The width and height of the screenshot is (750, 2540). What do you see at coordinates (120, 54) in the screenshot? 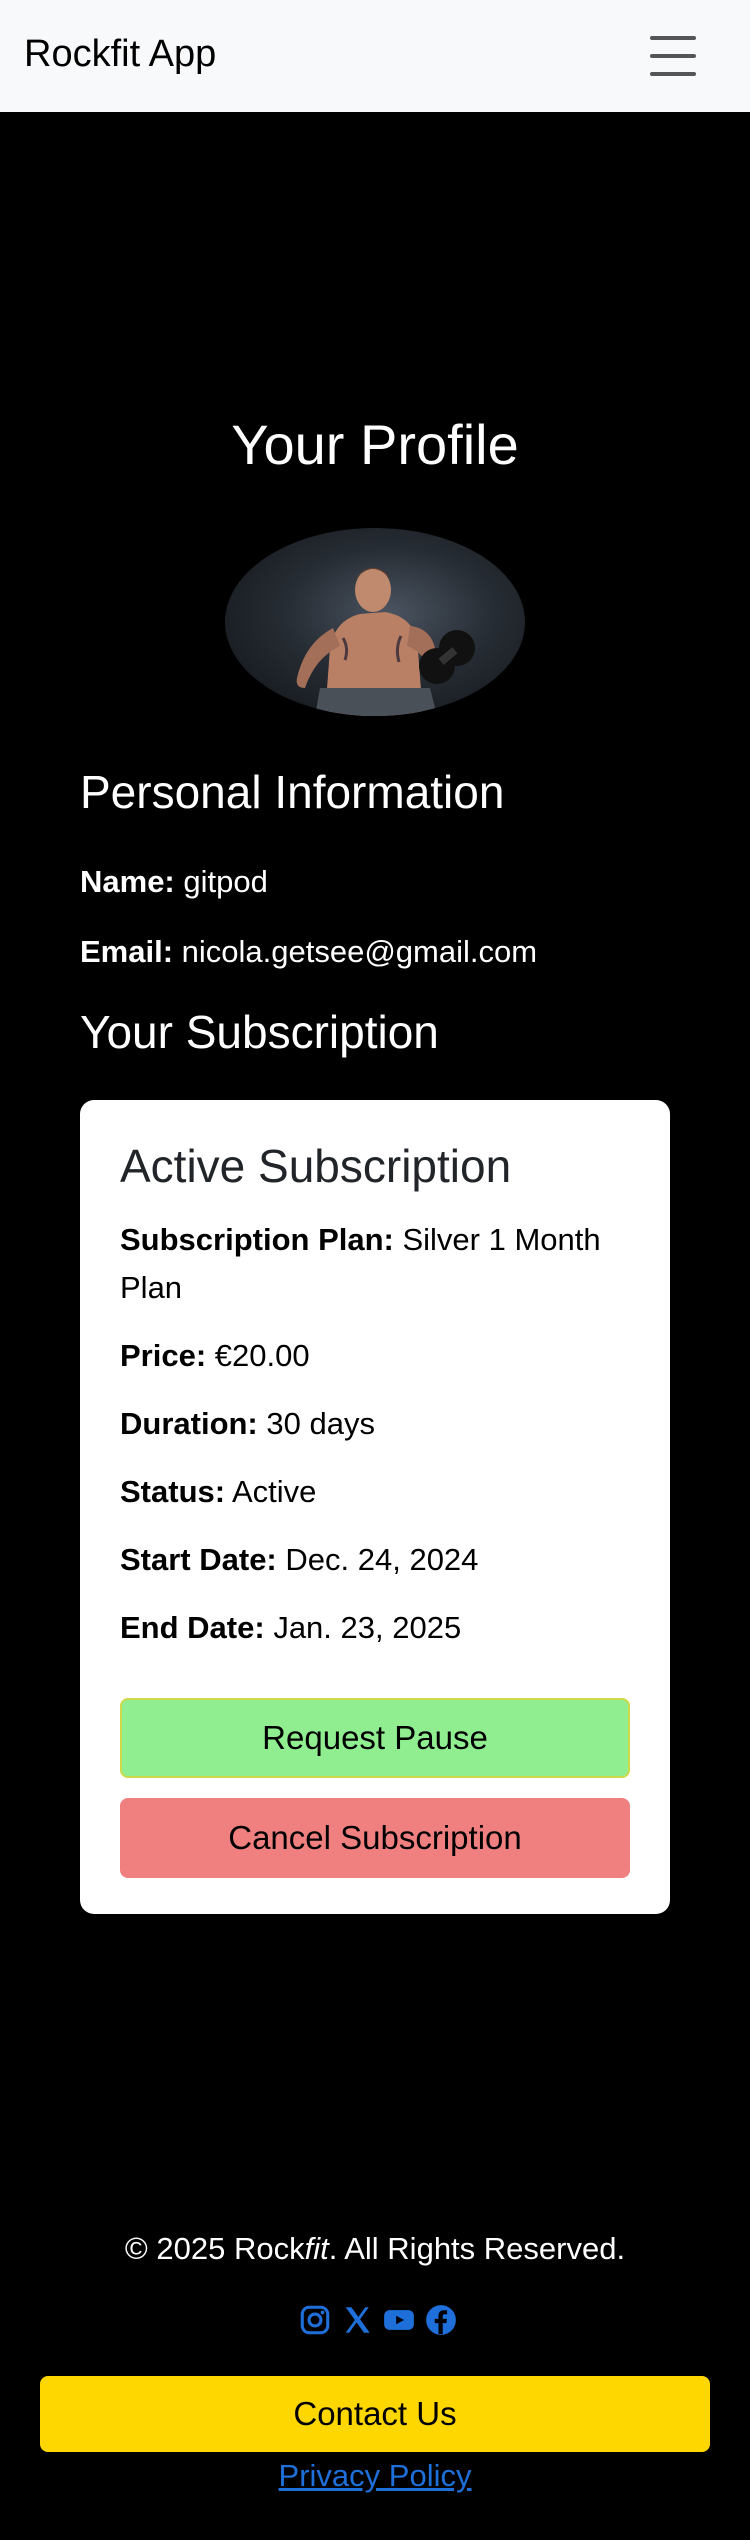
I see `brand-logo-text: Rockfit App` at bounding box center [120, 54].